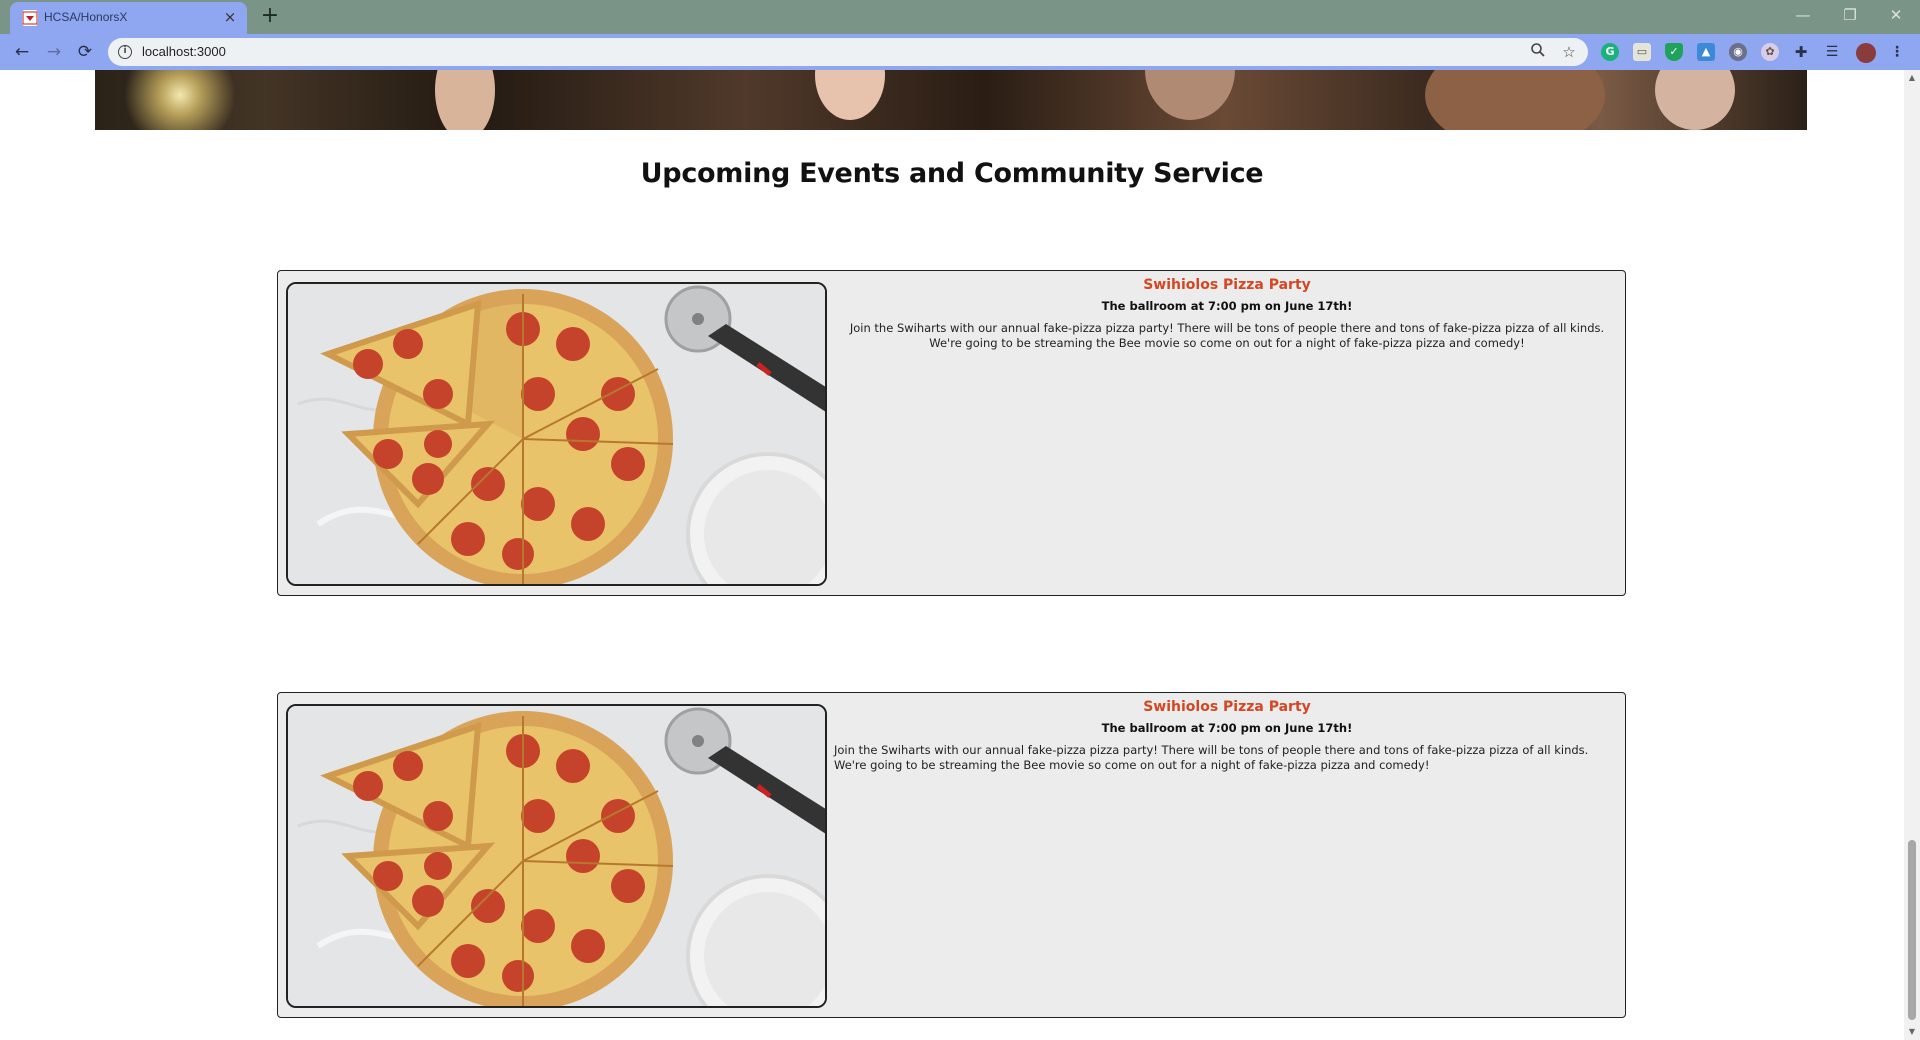 The image size is (1920, 1040). I want to click on restore-button: ❐, so click(1850, 15).